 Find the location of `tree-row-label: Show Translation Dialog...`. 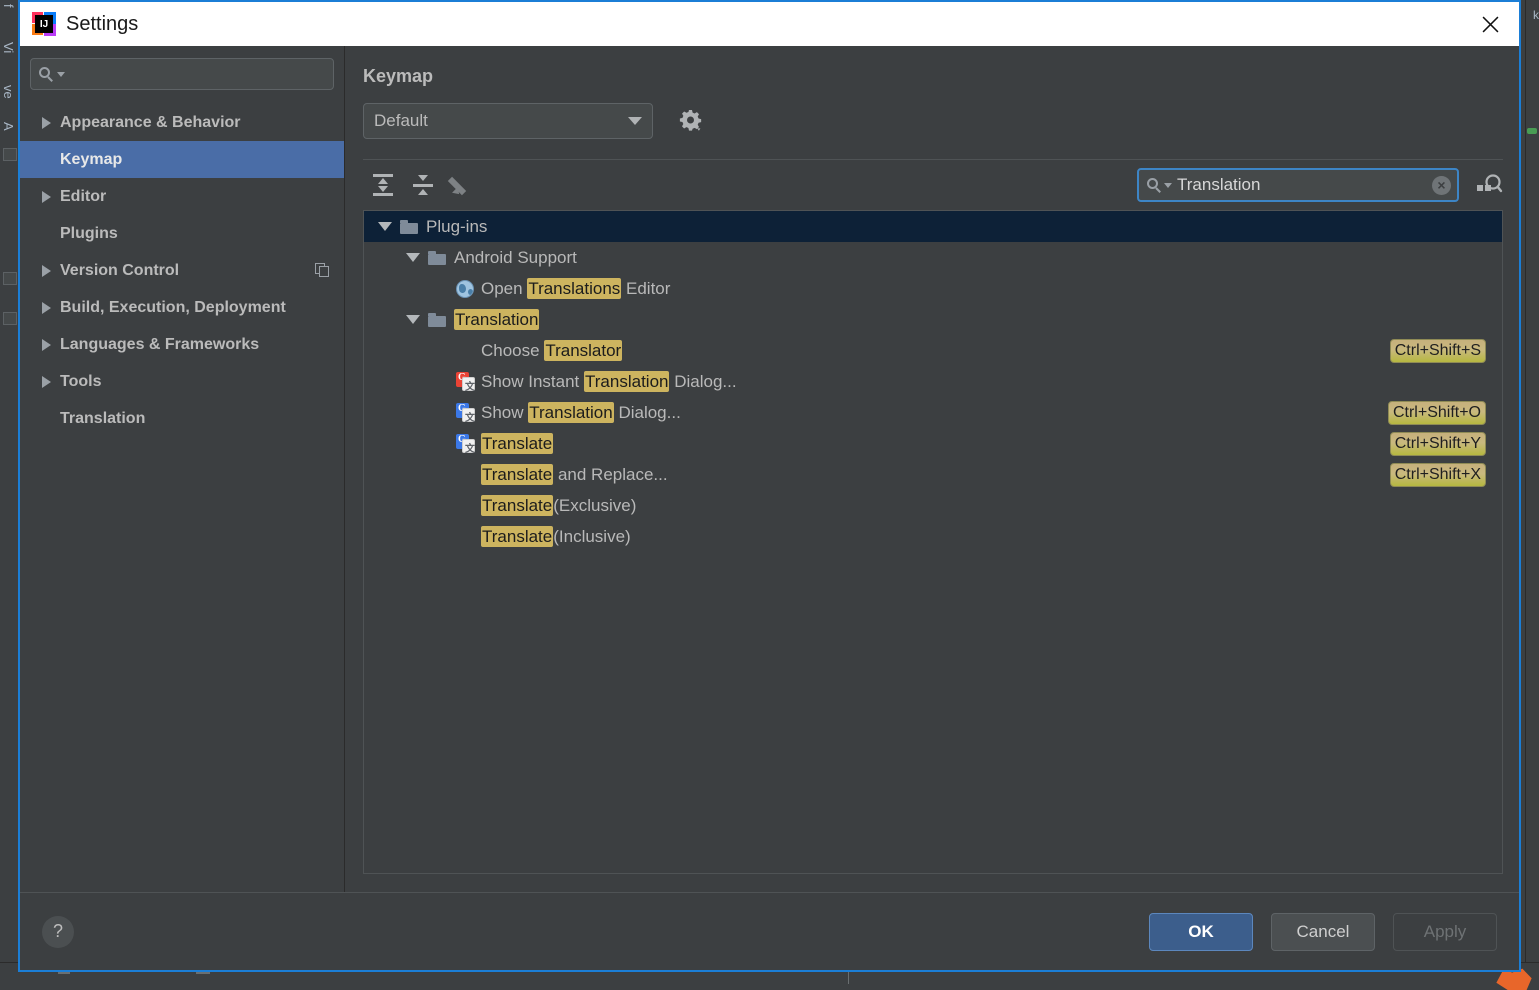

tree-row-label: Show Translation Dialog... is located at coordinates (581, 412).